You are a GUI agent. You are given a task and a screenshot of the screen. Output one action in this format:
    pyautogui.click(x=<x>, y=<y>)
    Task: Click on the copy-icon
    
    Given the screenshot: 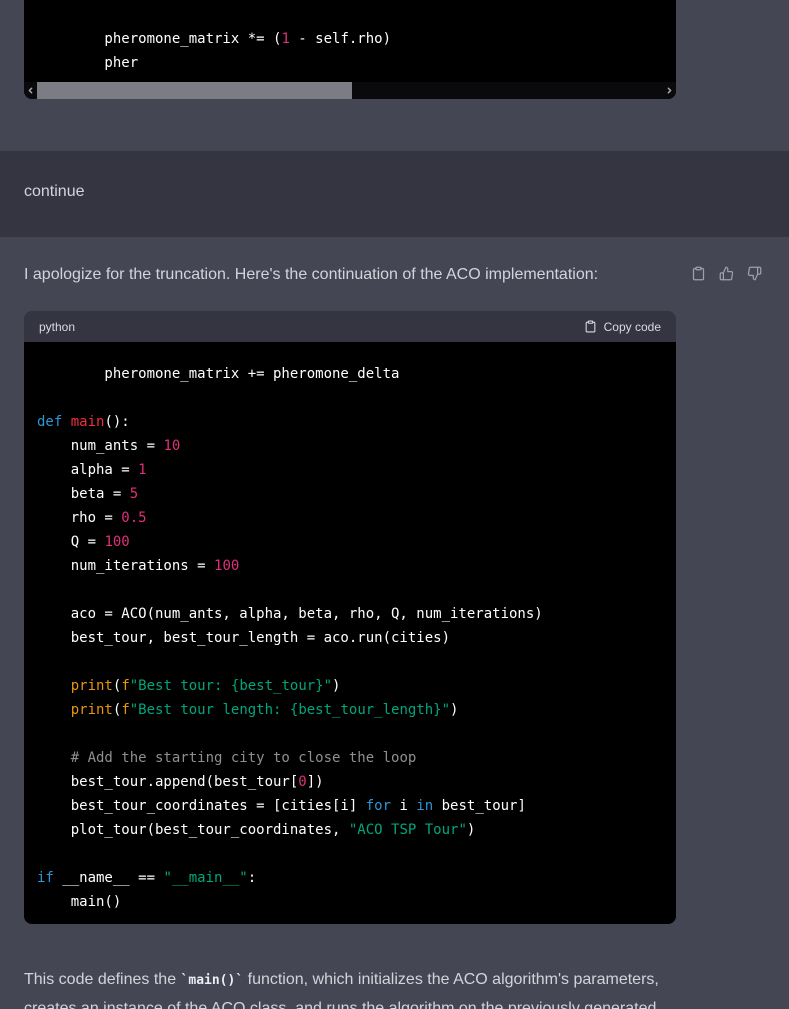 What is the action you would take?
    pyautogui.click(x=698, y=273)
    